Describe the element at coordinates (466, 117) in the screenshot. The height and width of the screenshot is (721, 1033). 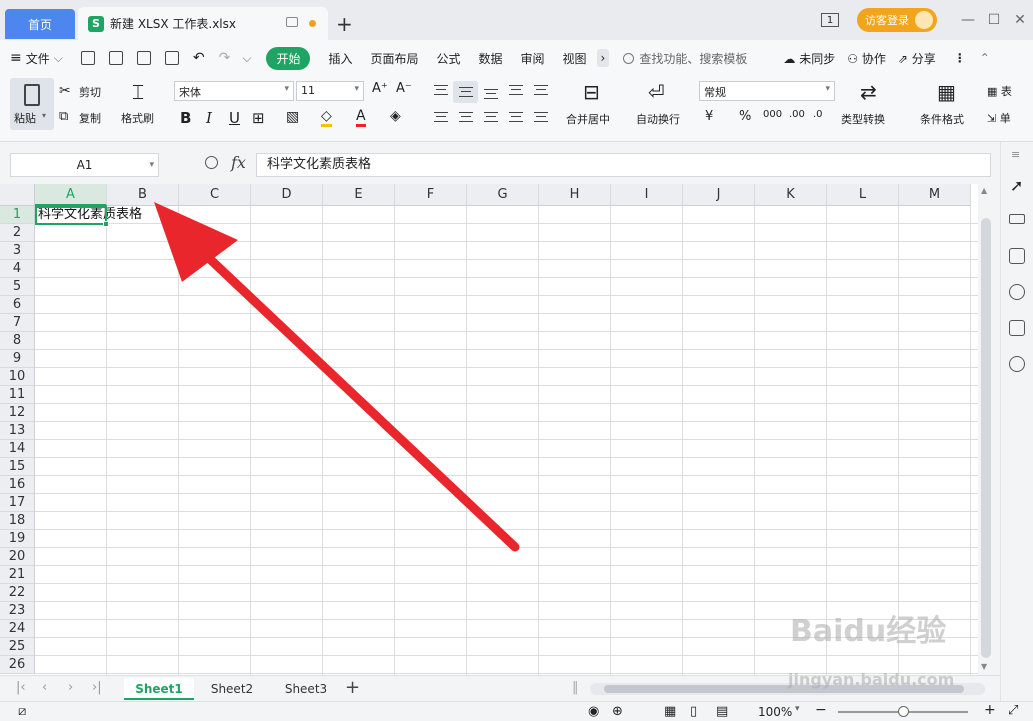
I see `align-center-icon` at that location.